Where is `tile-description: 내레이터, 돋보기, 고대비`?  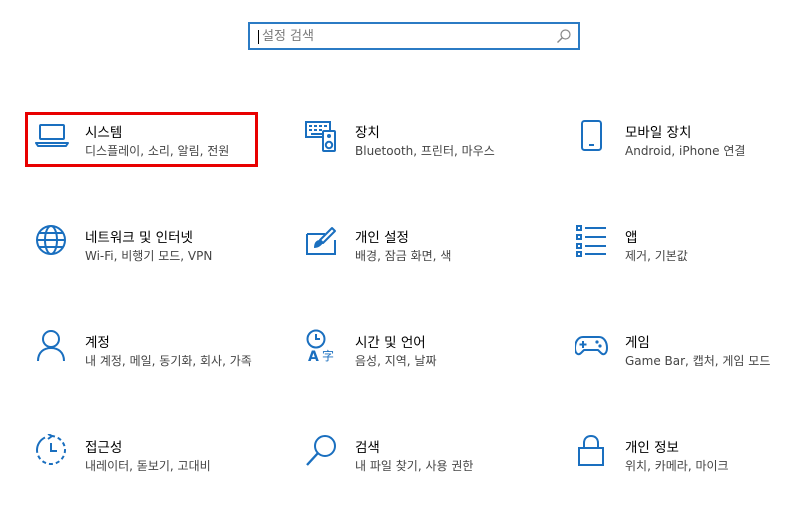
tile-description: 내레이터, 돋보기, 고대비 is located at coordinates (148, 466).